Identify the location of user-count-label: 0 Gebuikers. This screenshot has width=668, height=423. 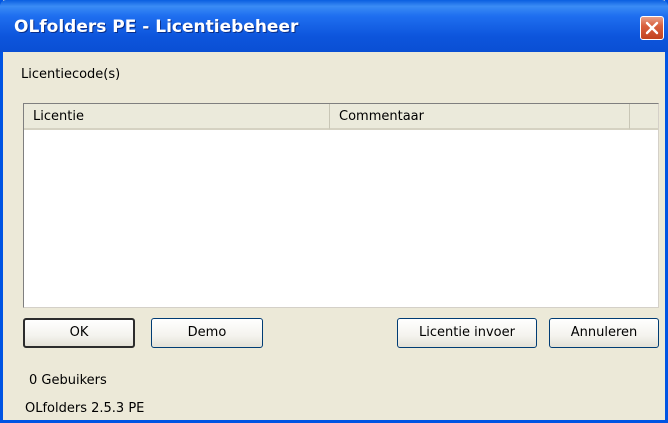
(68, 380).